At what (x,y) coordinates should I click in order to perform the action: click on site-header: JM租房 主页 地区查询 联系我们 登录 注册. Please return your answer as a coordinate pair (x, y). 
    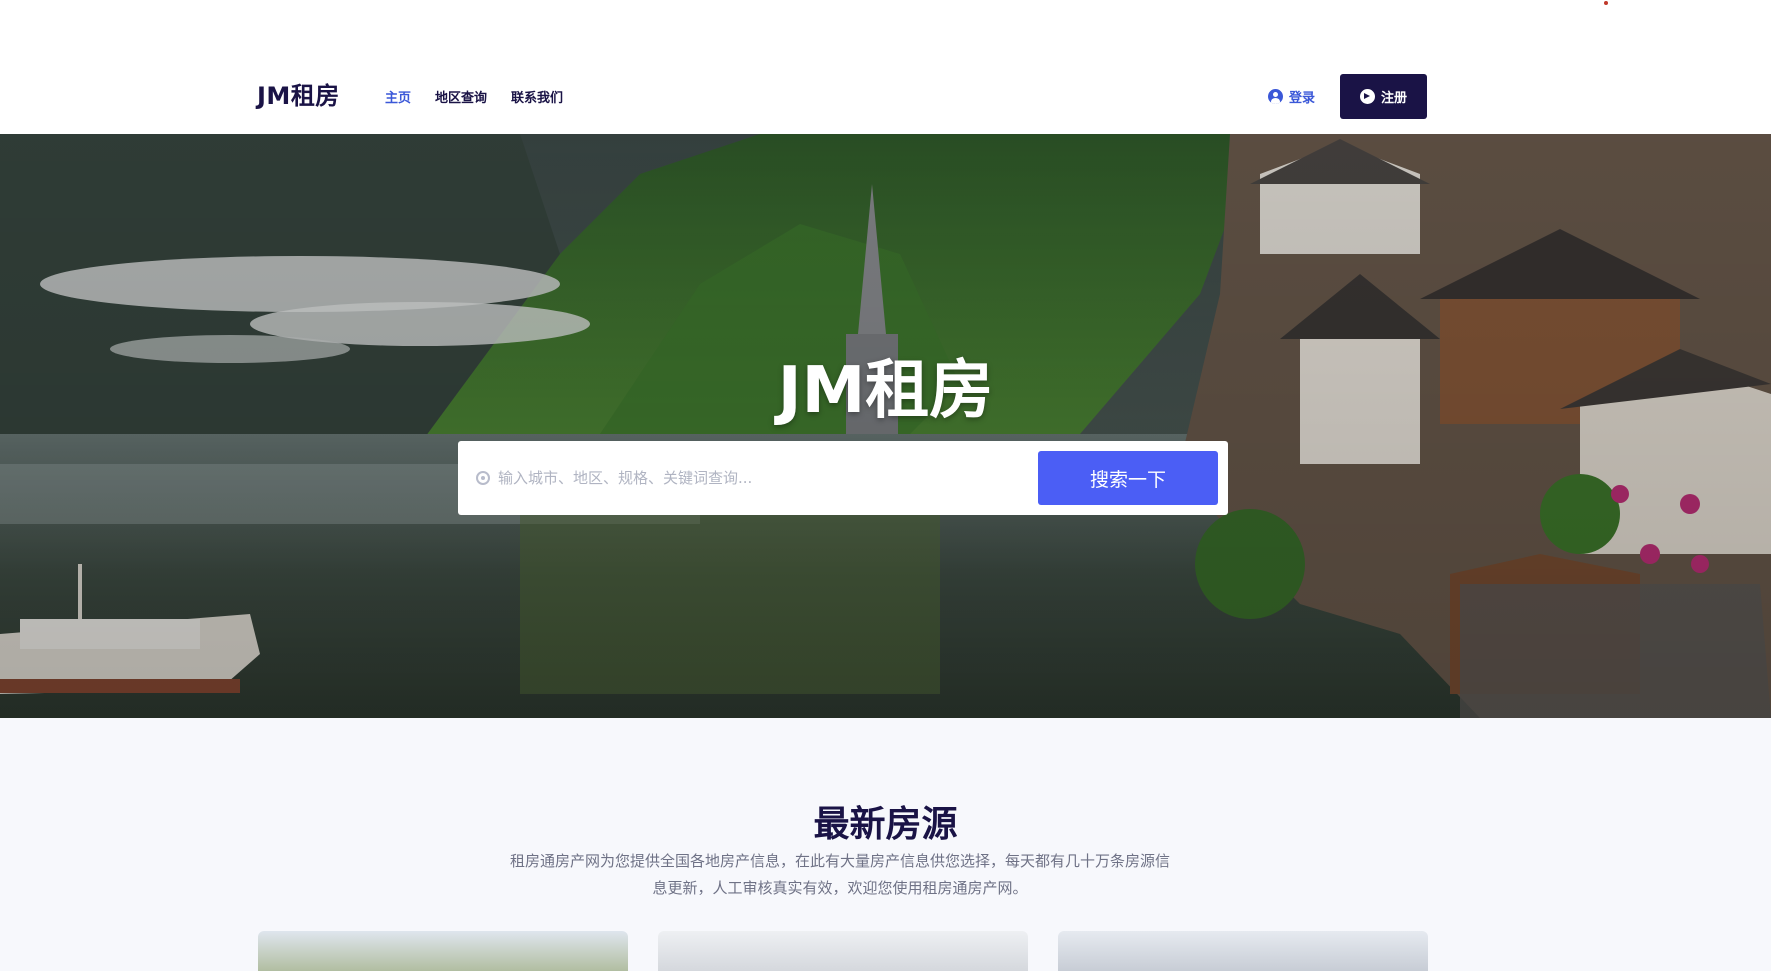
    Looking at the image, I should click on (885, 67).